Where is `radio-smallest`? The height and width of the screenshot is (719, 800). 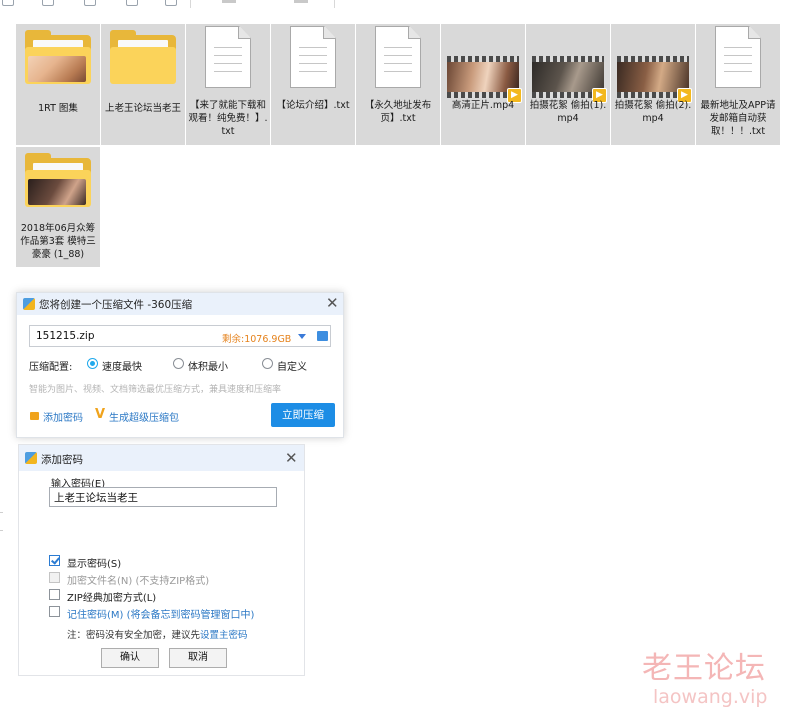 radio-smallest is located at coordinates (178, 363).